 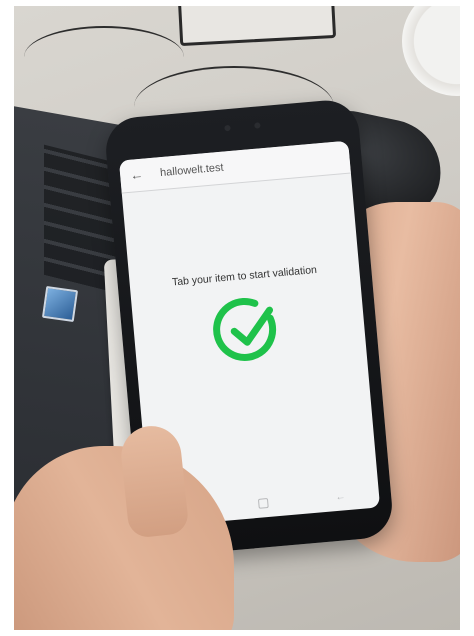 What do you see at coordinates (192, 170) in the screenshot?
I see `app-title: hallowelt.test` at bounding box center [192, 170].